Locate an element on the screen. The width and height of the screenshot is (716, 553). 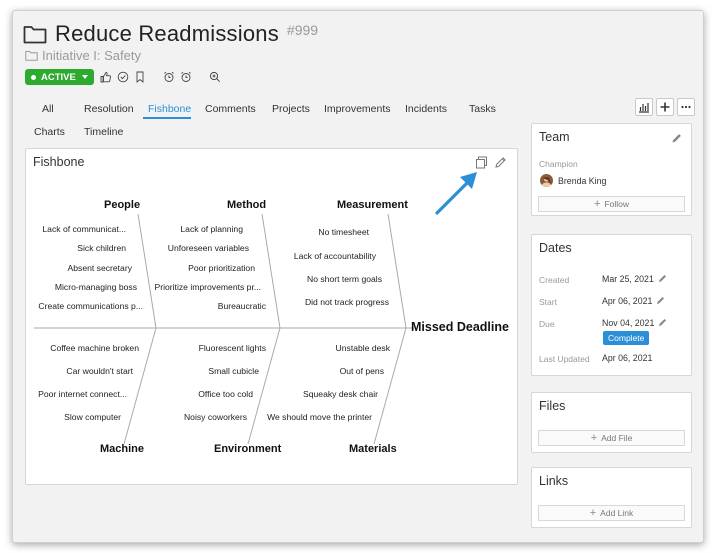
add-button is located at coordinates (665, 107).